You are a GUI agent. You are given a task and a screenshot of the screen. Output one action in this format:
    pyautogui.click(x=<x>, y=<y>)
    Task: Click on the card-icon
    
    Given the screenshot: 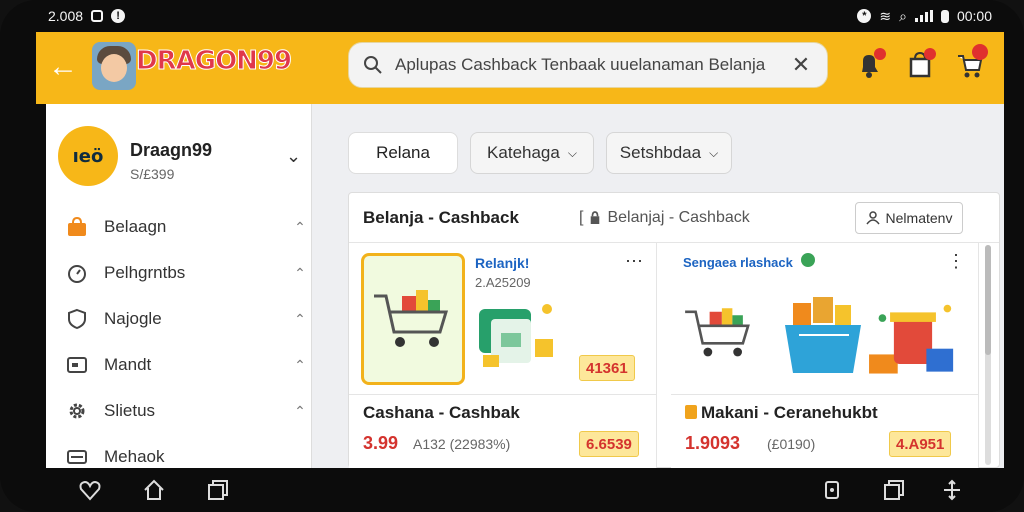 What is the action you would take?
    pyautogui.click(x=77, y=457)
    